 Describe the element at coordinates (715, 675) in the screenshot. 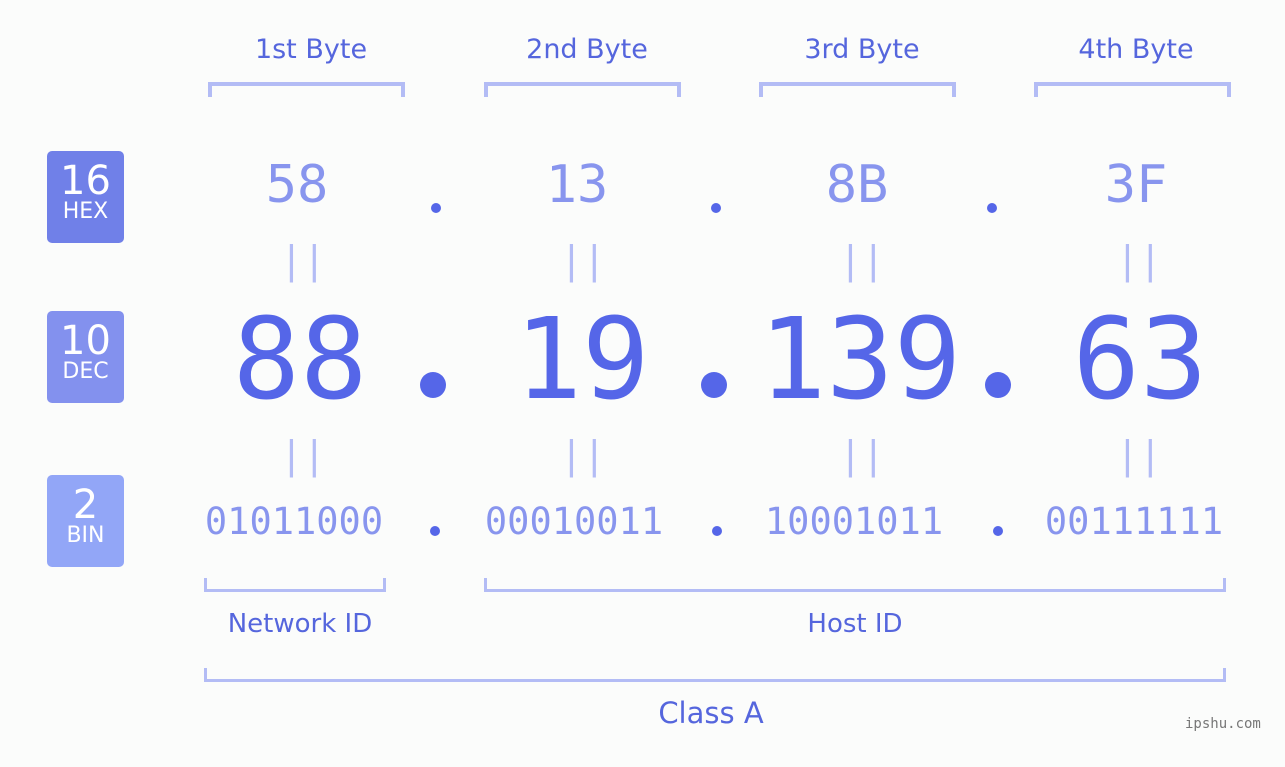

I see `class-bracket` at that location.